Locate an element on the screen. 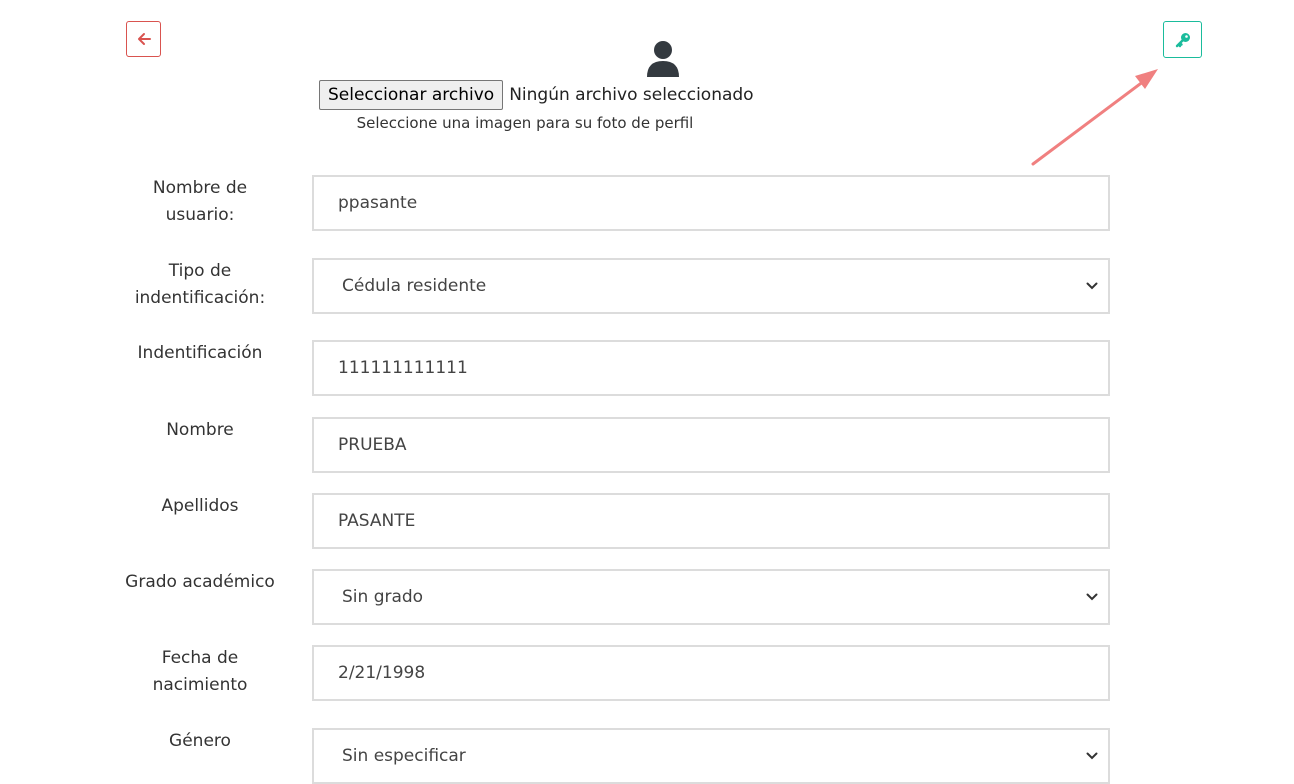 This screenshot has height=784, width=1294. back-button is located at coordinates (143, 39).